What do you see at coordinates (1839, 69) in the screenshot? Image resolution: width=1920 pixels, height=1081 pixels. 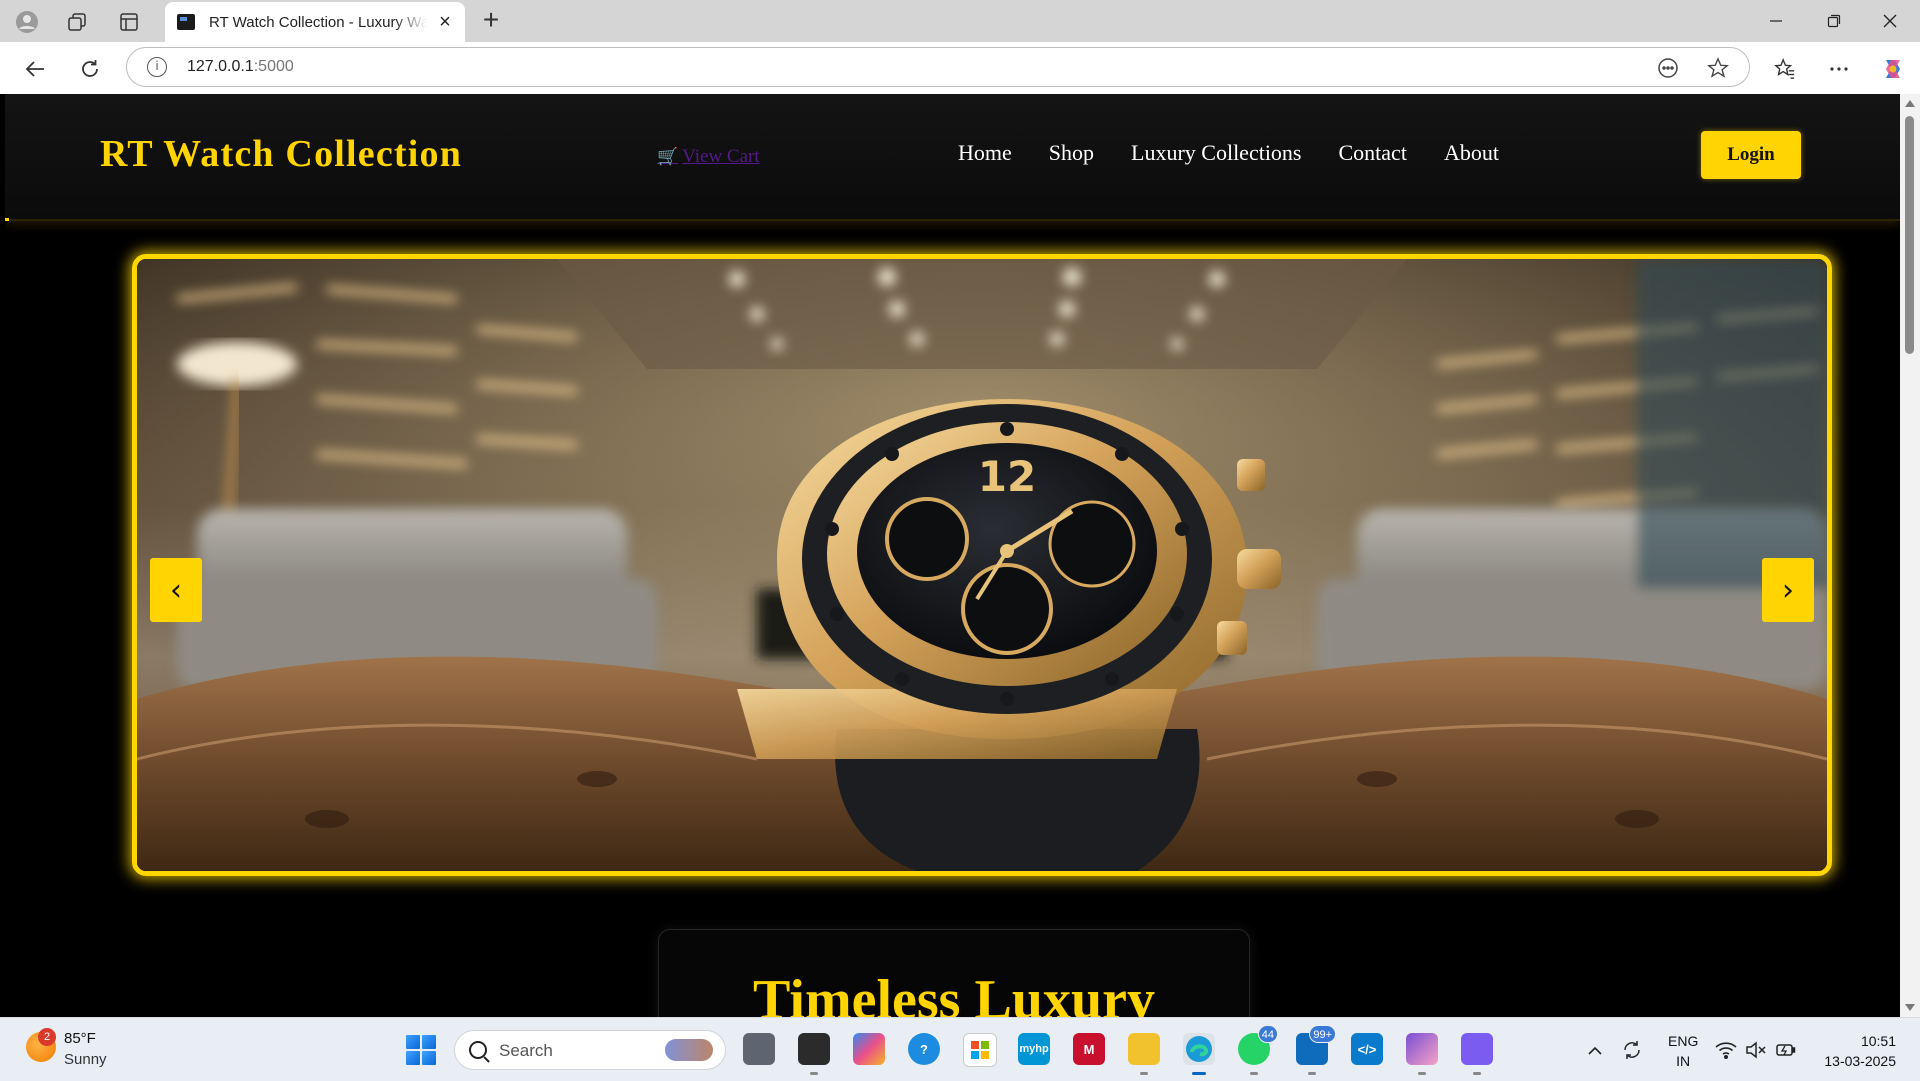 I see `settings-more-icon` at bounding box center [1839, 69].